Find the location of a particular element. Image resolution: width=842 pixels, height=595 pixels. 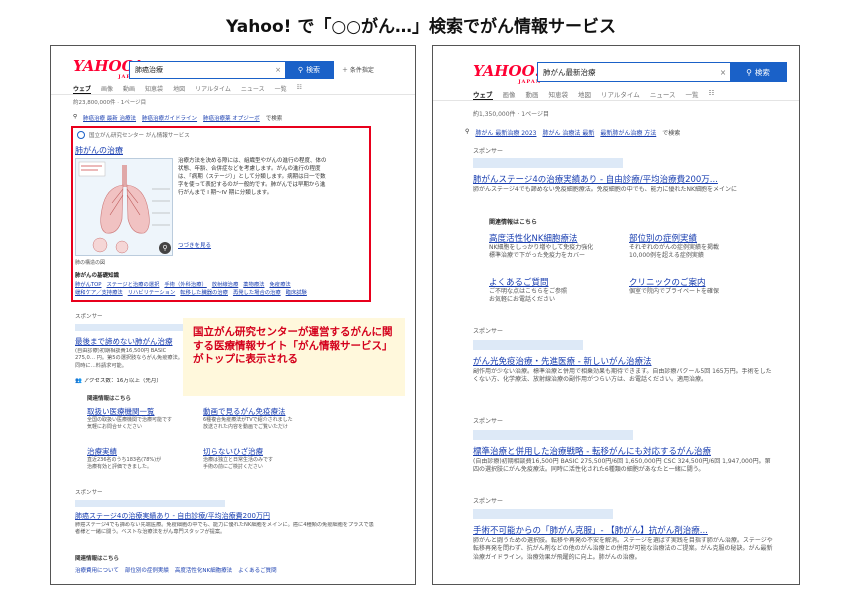

logo-sub: JAPAN is located at coordinates (530, 82).